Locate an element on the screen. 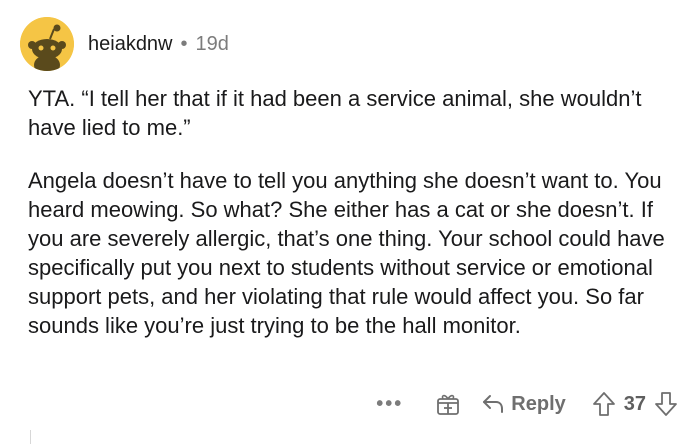 This screenshot has width=700, height=444. reply-button: Reply is located at coordinates (523, 404).